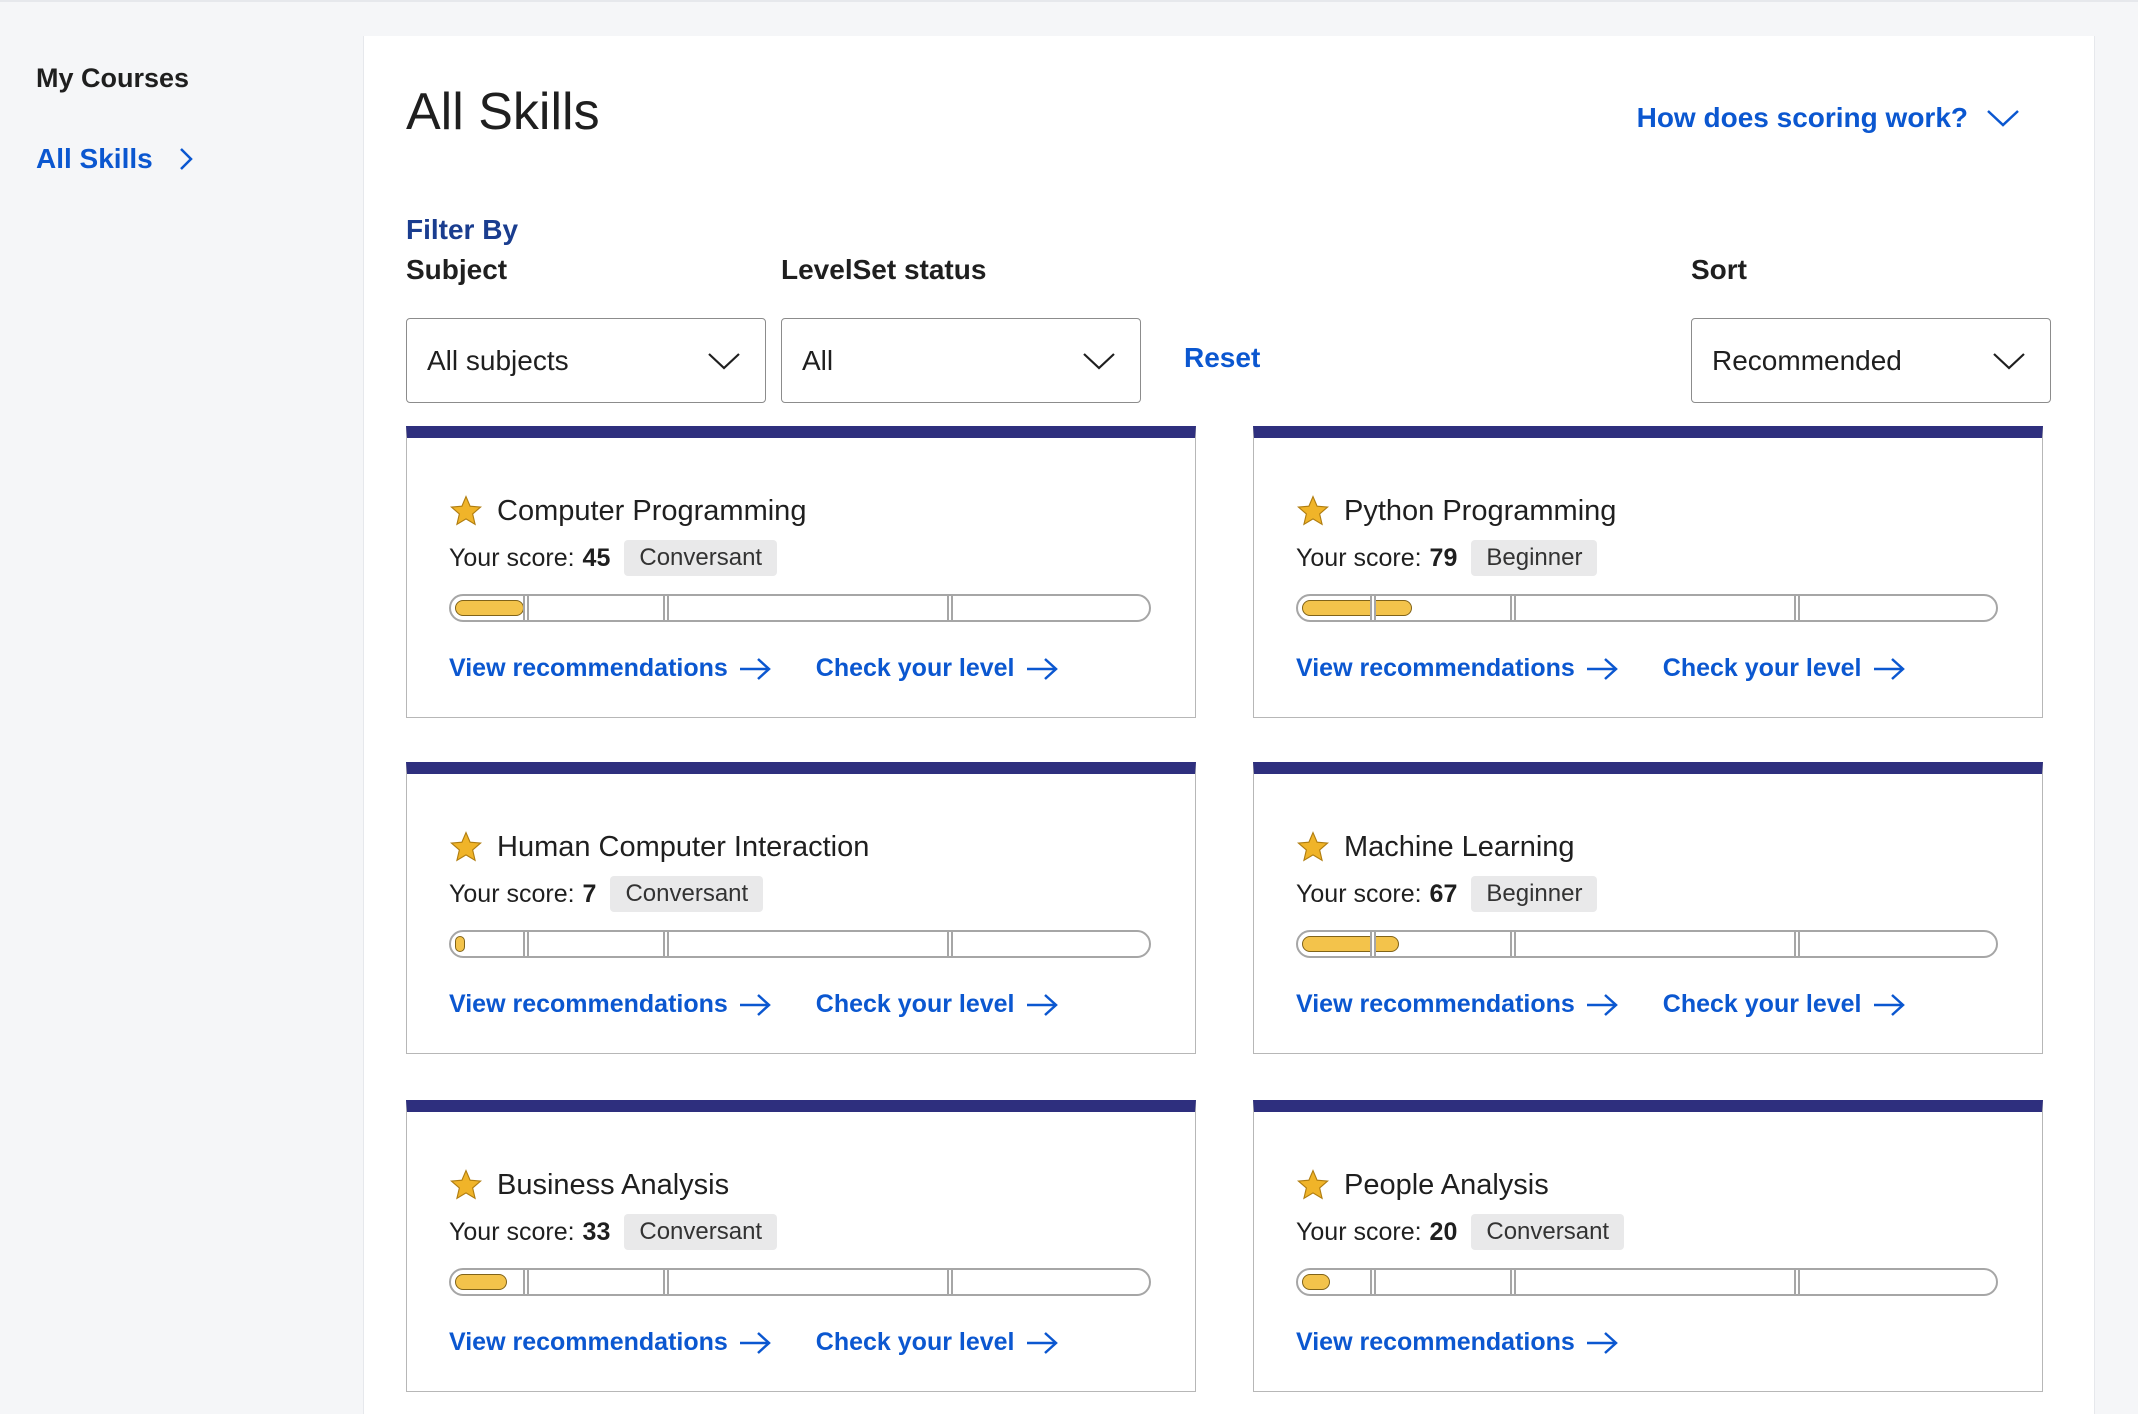  I want to click on score-value: 7, so click(589, 893).